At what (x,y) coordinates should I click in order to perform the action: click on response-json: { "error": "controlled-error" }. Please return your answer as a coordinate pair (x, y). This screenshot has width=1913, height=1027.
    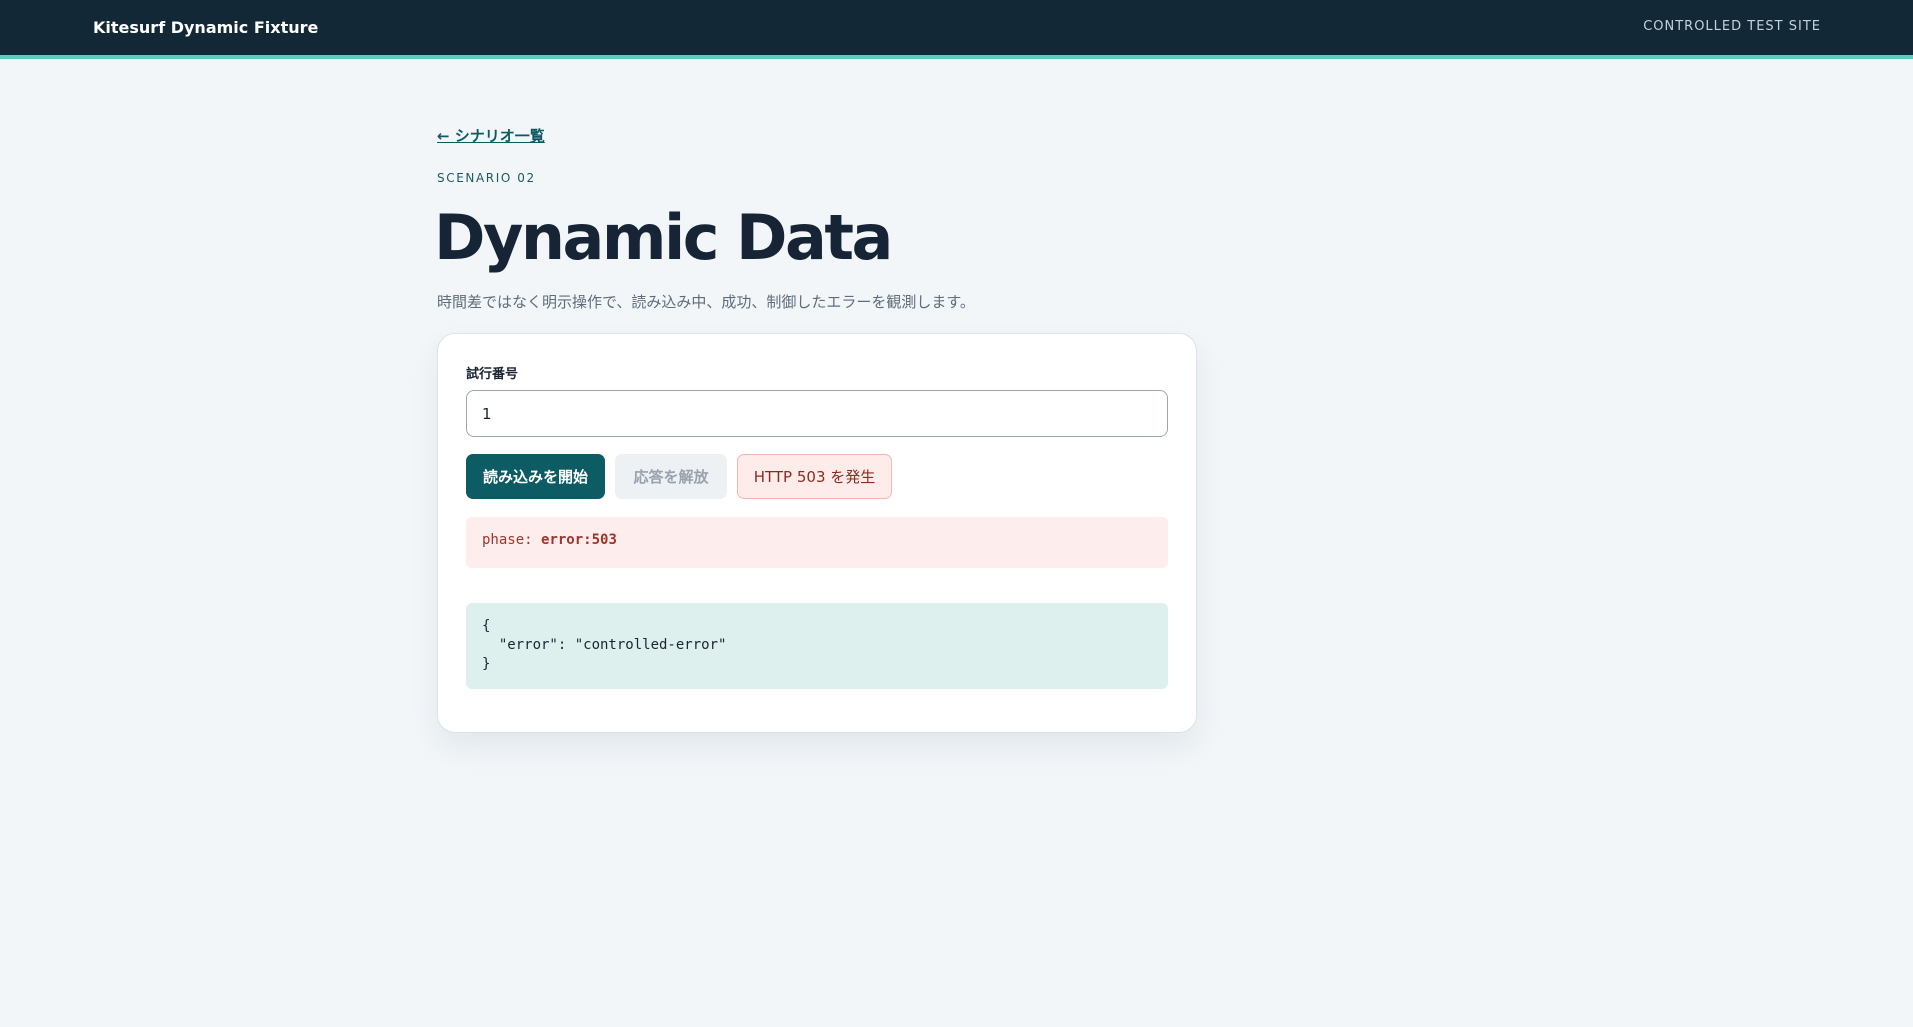
    Looking at the image, I should click on (817, 646).